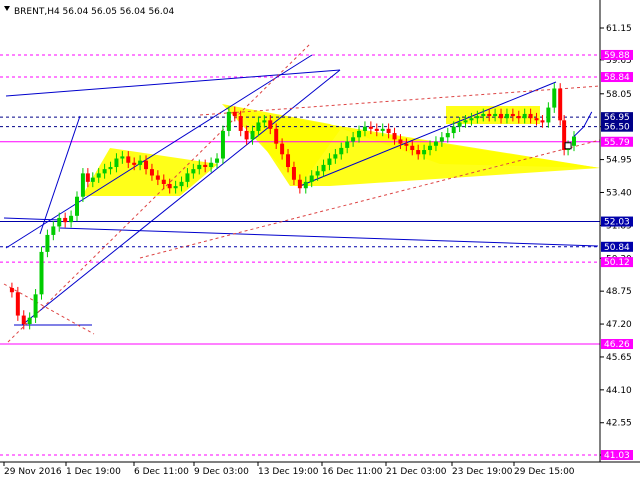 The image size is (640, 480). Describe the element at coordinates (619, 95) in the screenshot. I see `y-tick-label-2: 58.05` at that location.